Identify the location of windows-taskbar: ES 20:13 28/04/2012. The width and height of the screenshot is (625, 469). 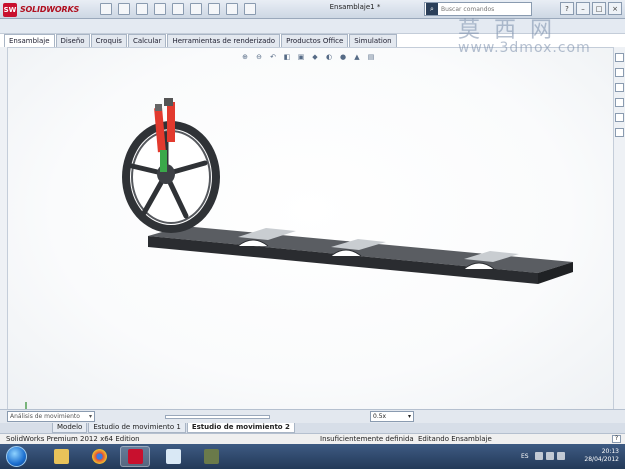
(312, 456).